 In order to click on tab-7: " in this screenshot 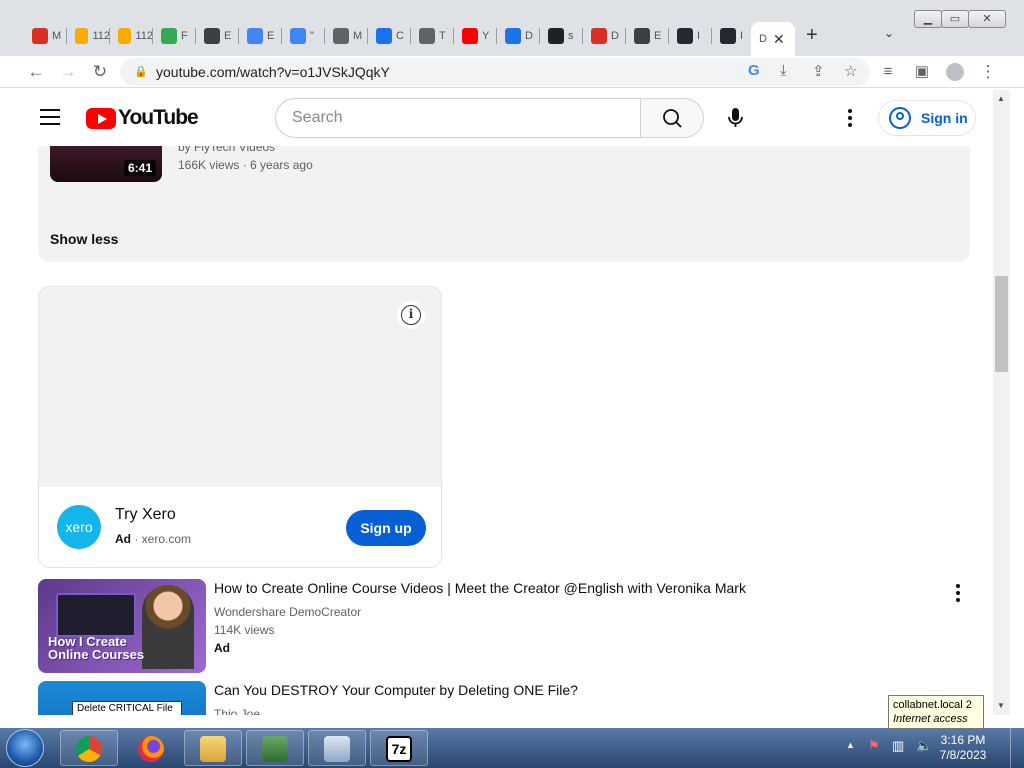, I will do `click(303, 36)`.